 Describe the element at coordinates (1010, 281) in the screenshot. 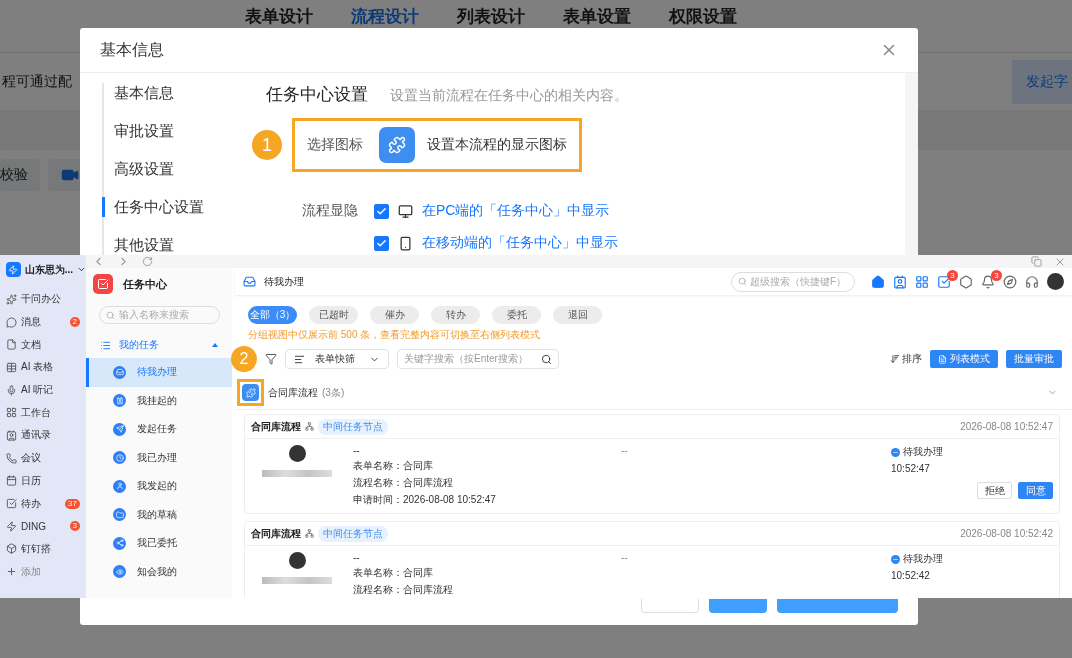

I see `compass-icon` at that location.